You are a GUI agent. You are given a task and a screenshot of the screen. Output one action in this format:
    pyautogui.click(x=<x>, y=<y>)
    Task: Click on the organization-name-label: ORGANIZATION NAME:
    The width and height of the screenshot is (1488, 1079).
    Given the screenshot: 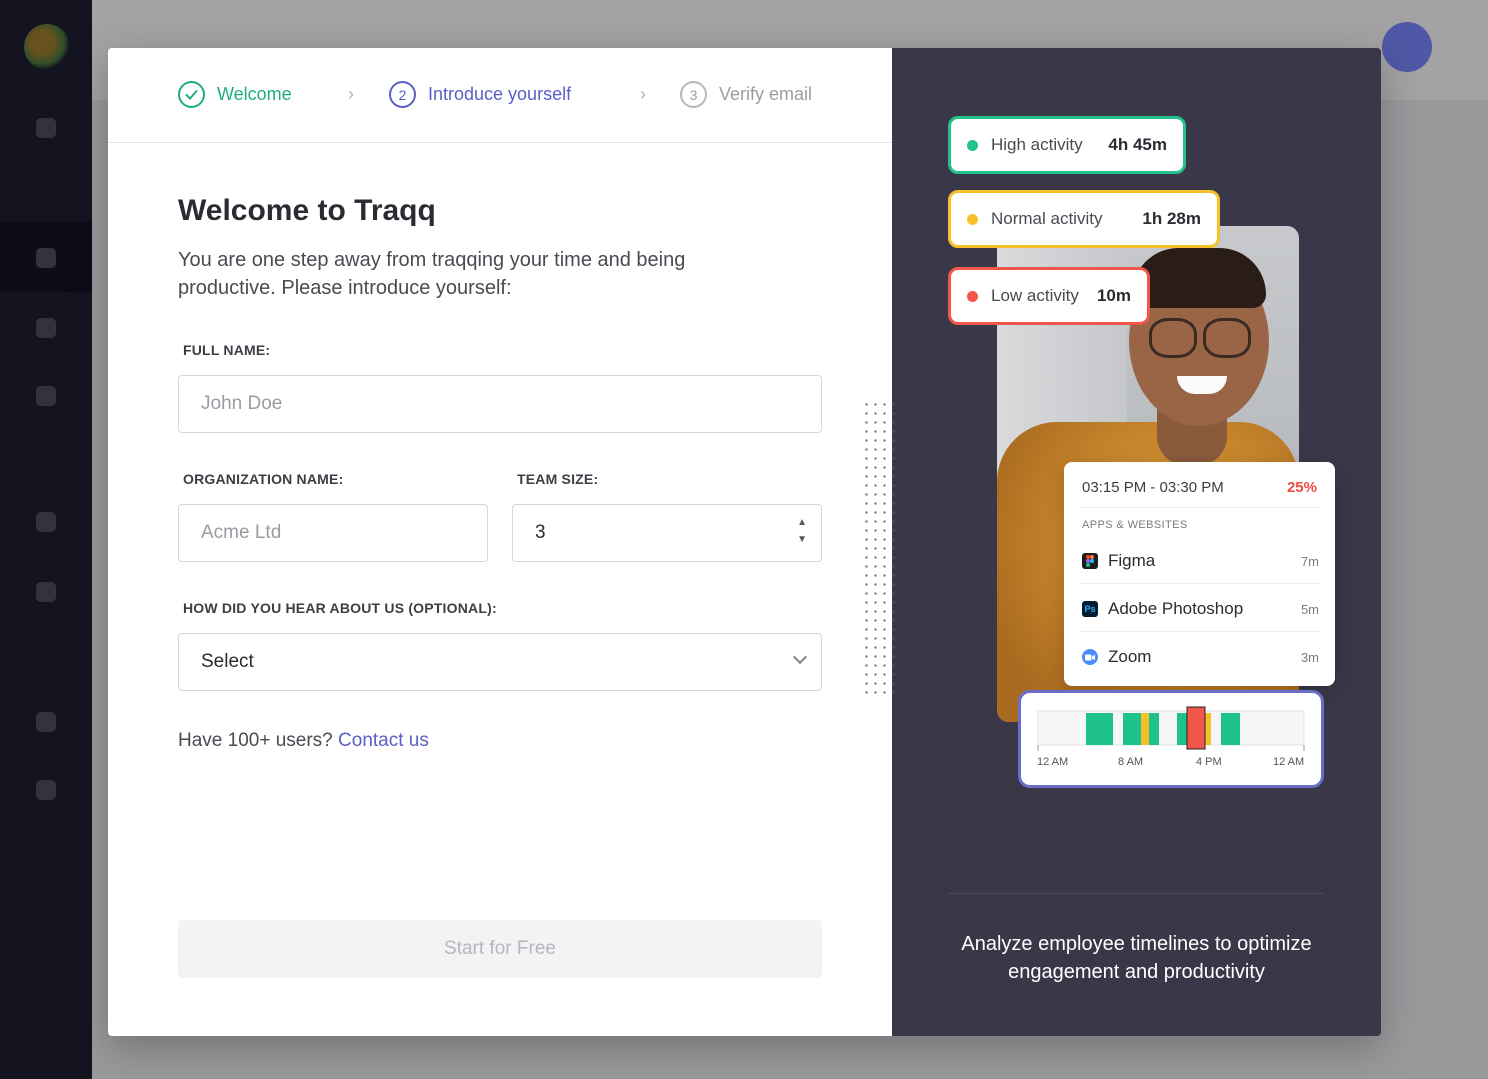 What is the action you would take?
    pyautogui.click(x=263, y=479)
    